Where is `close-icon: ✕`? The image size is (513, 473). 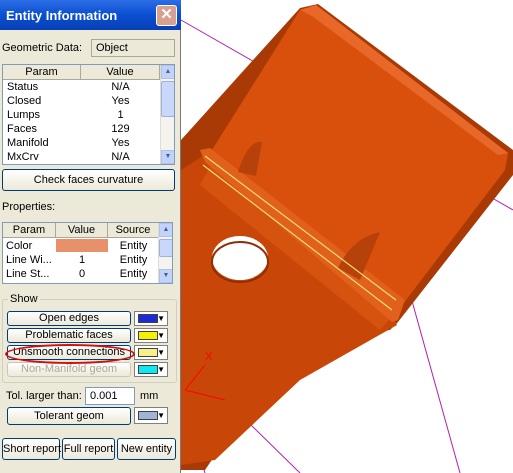 close-icon: ✕ is located at coordinates (166, 14).